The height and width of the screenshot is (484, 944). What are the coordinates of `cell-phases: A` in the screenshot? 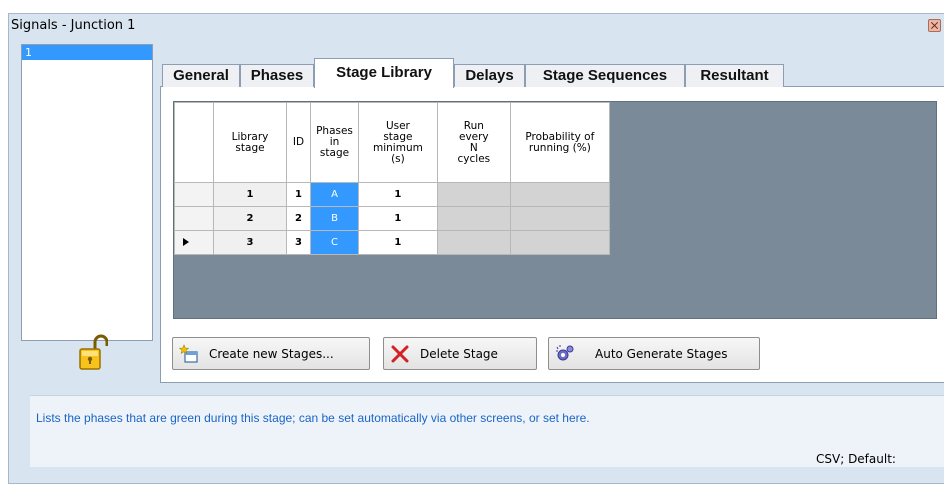 It's located at (334, 194).